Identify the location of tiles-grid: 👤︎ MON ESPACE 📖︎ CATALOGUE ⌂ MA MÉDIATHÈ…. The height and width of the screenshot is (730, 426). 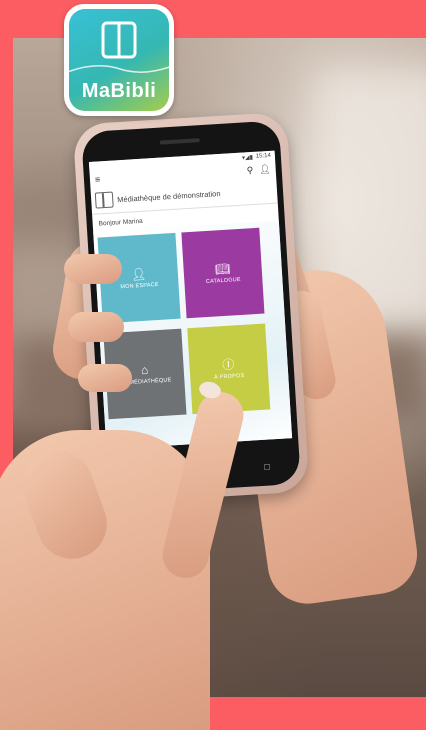
(193, 335).